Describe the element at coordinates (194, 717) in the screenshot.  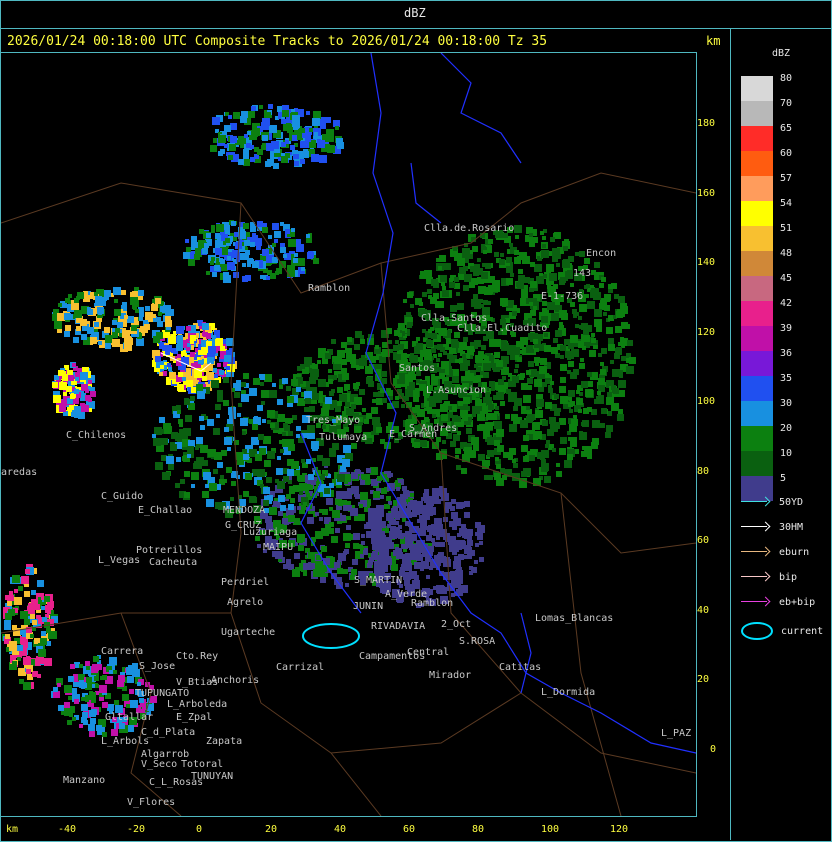
I see `place-label: E_Zpal` at that location.